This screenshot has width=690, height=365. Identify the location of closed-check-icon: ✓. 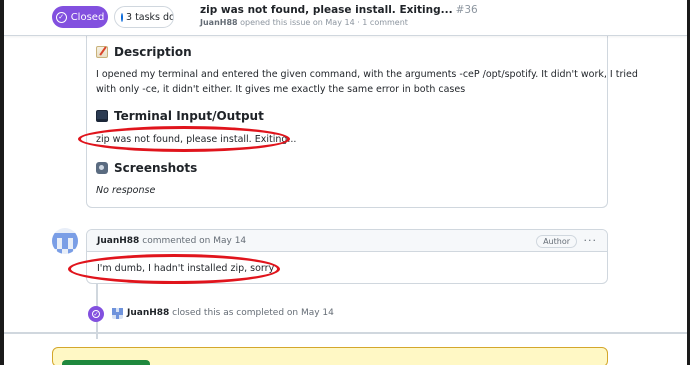
(61, 17).